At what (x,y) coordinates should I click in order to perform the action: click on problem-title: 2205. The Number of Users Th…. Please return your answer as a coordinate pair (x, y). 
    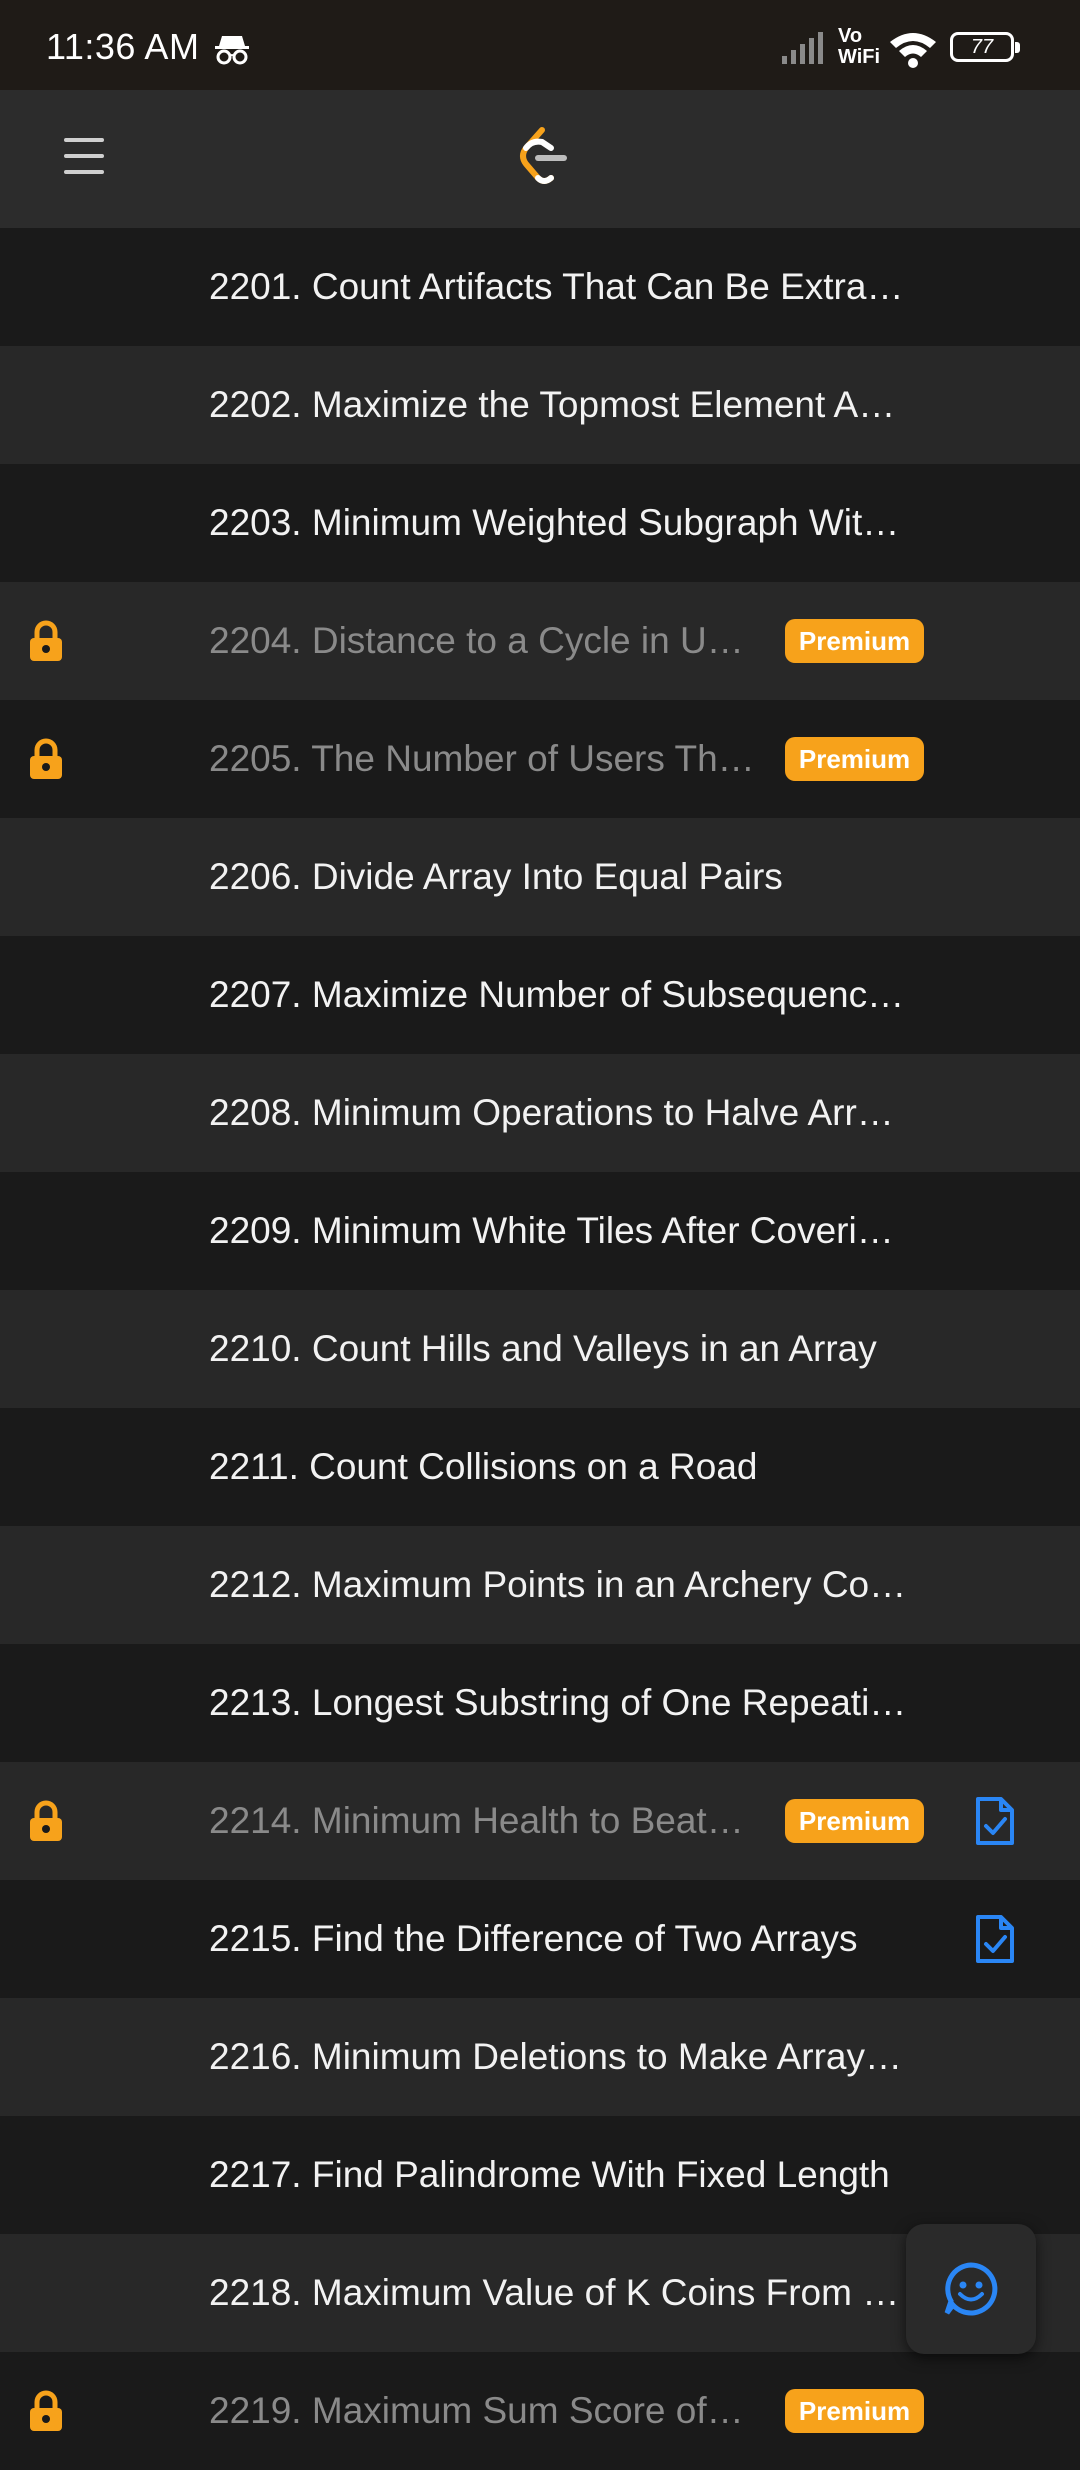
    Looking at the image, I should click on (482, 758).